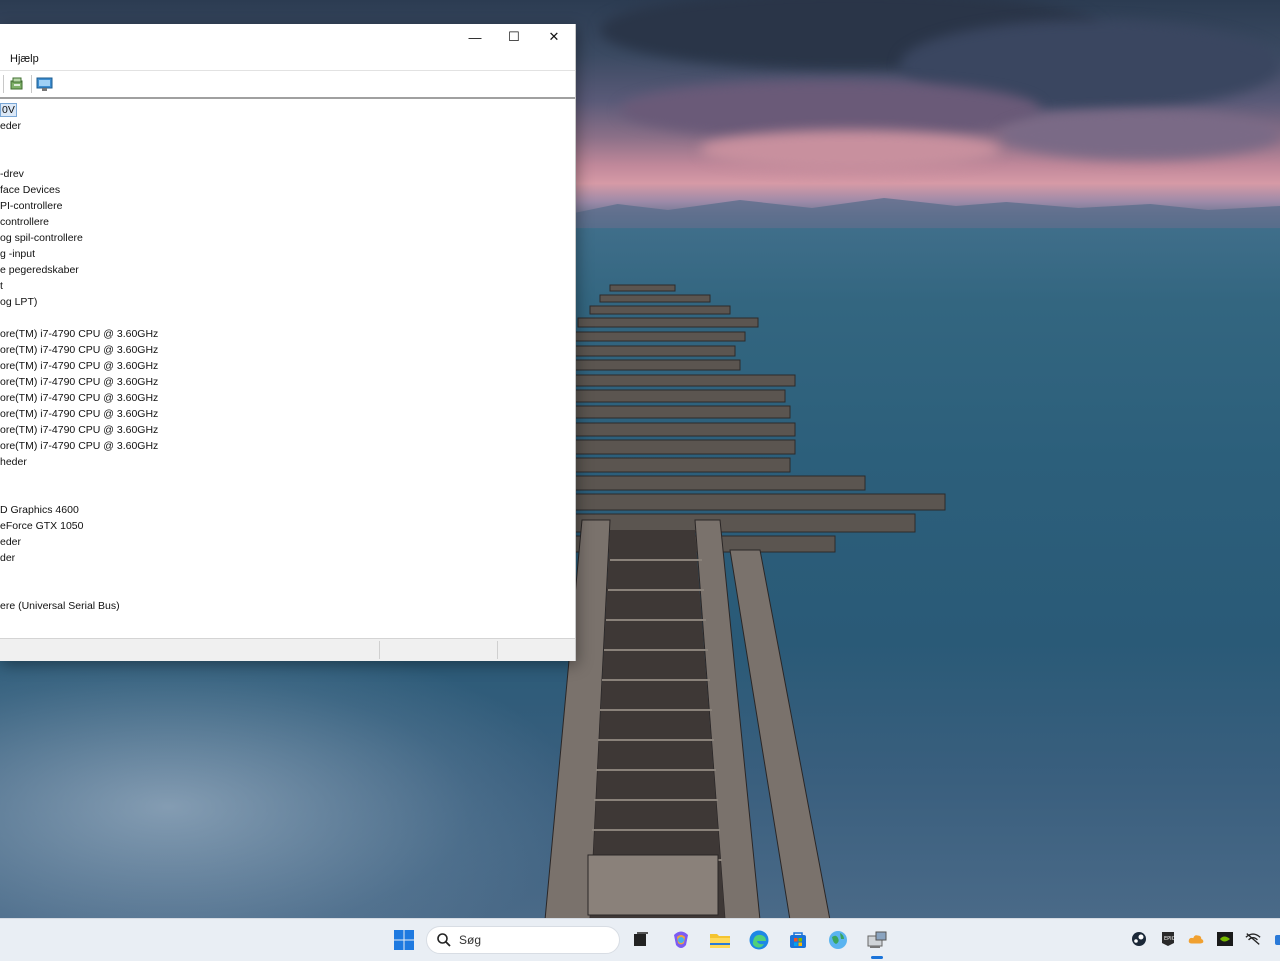  What do you see at coordinates (554, 37) in the screenshot?
I see `close-button: ✕` at bounding box center [554, 37].